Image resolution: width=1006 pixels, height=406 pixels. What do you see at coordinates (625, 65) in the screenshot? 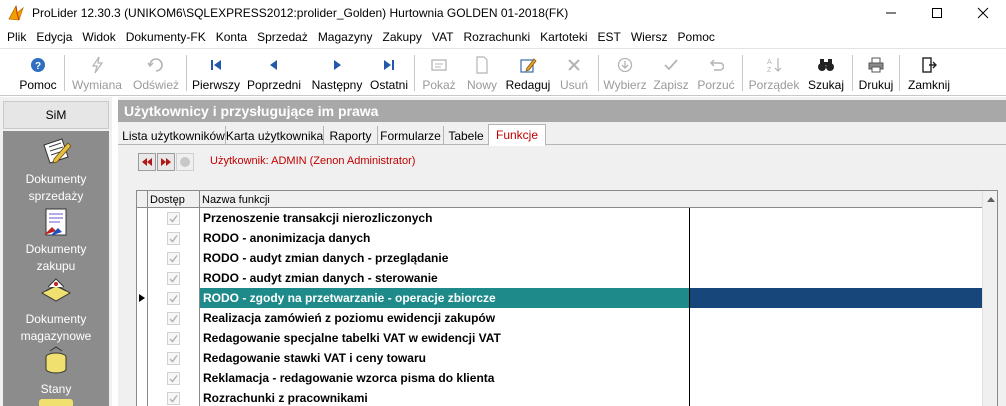
I see `select-icon` at bounding box center [625, 65].